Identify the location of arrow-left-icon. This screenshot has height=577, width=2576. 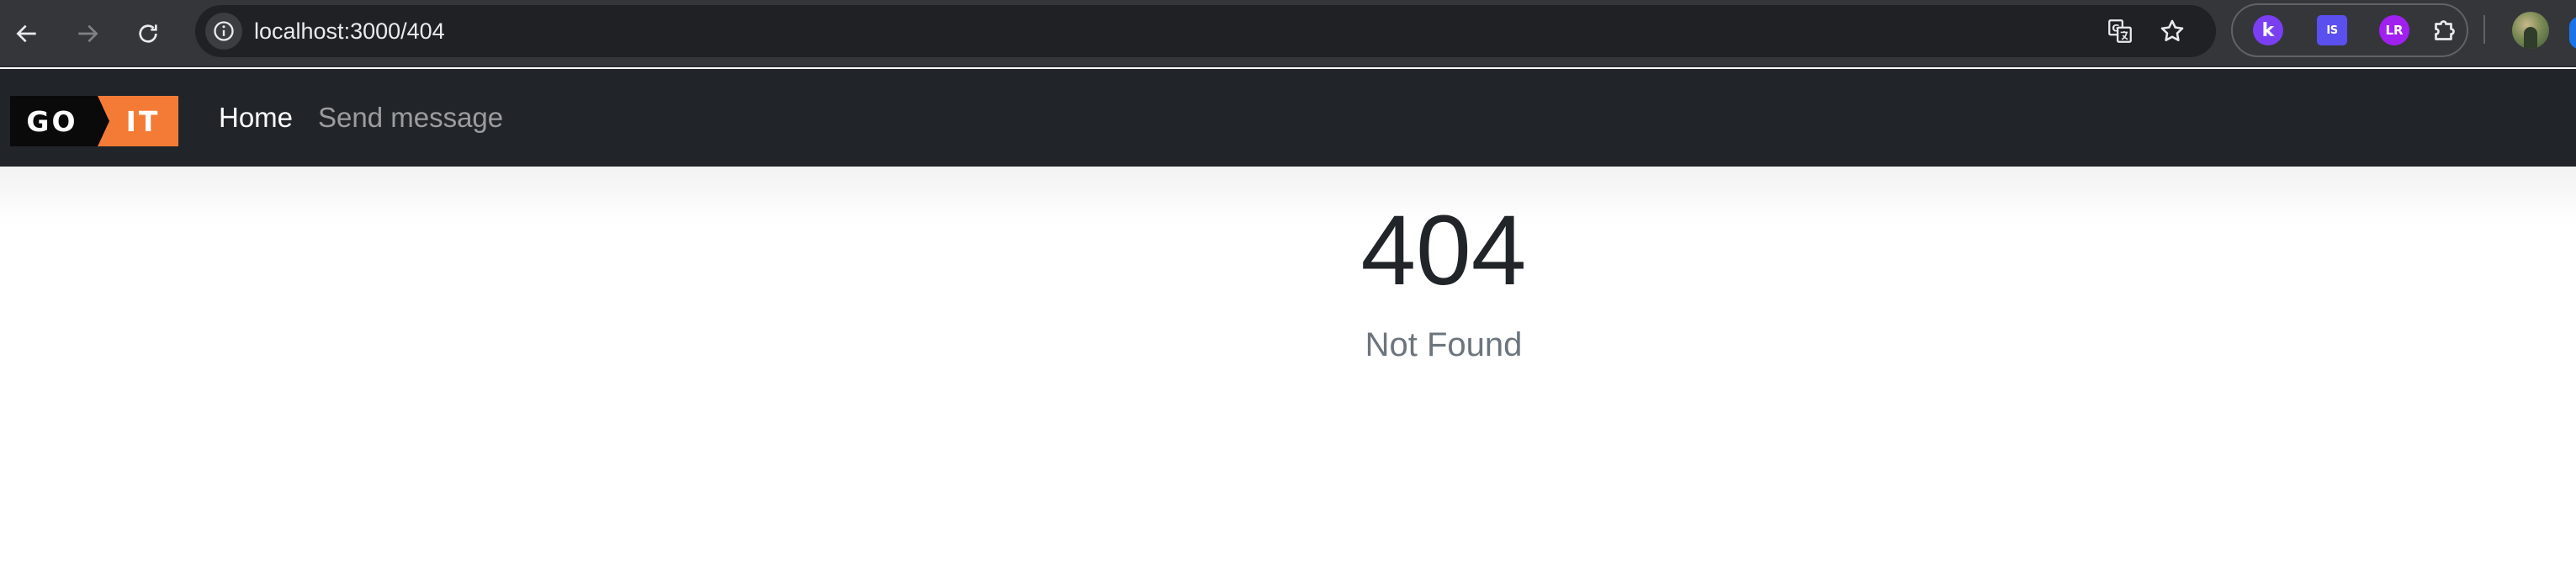
(26, 33).